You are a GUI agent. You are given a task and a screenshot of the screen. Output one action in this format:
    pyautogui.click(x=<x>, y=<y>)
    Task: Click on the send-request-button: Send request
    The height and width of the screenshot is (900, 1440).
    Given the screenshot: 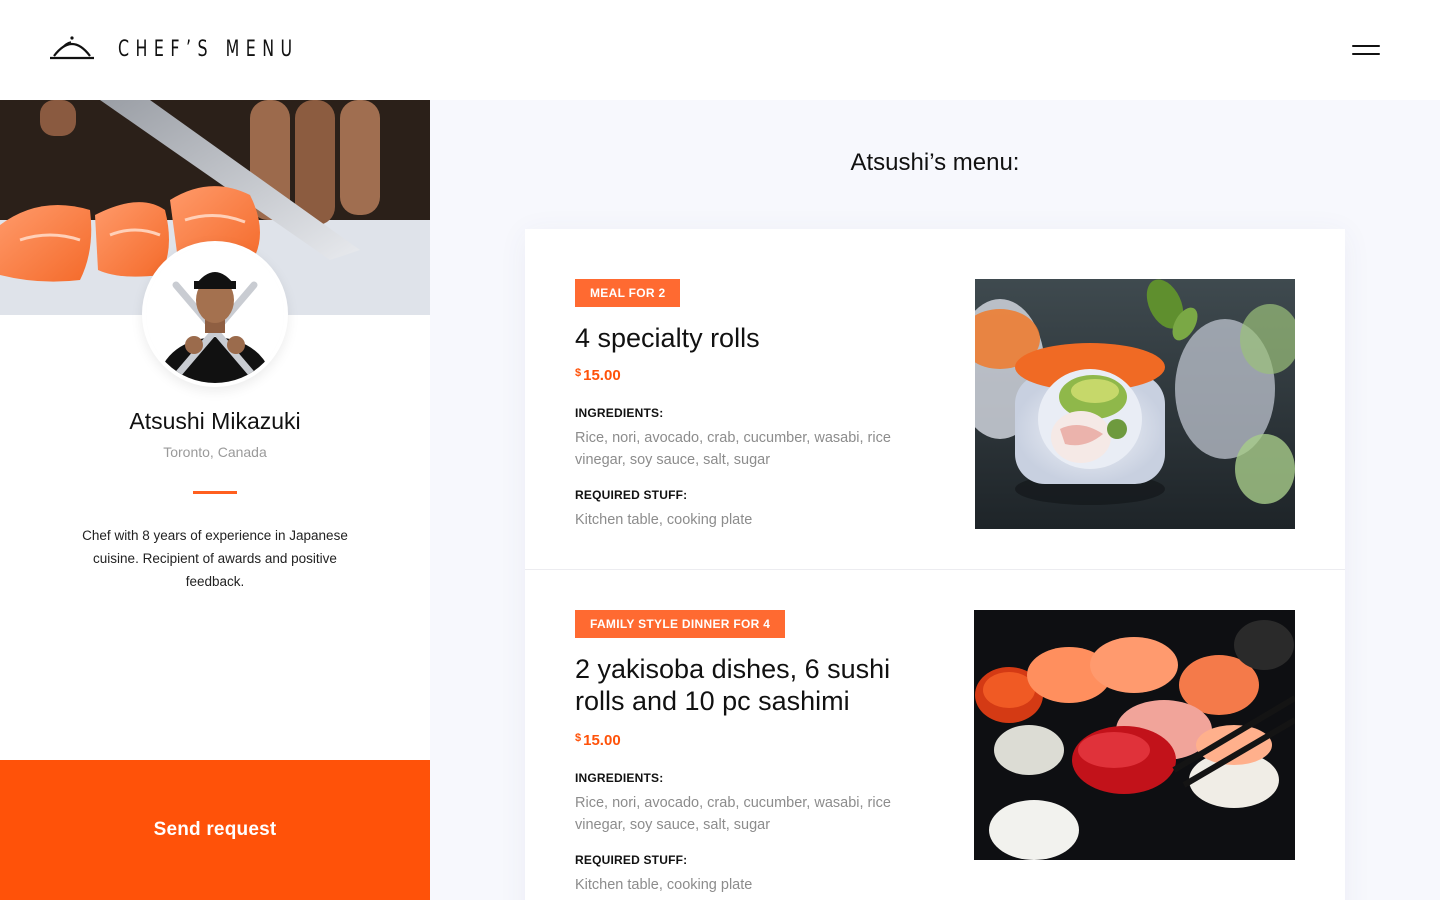 What is the action you would take?
    pyautogui.click(x=215, y=830)
    